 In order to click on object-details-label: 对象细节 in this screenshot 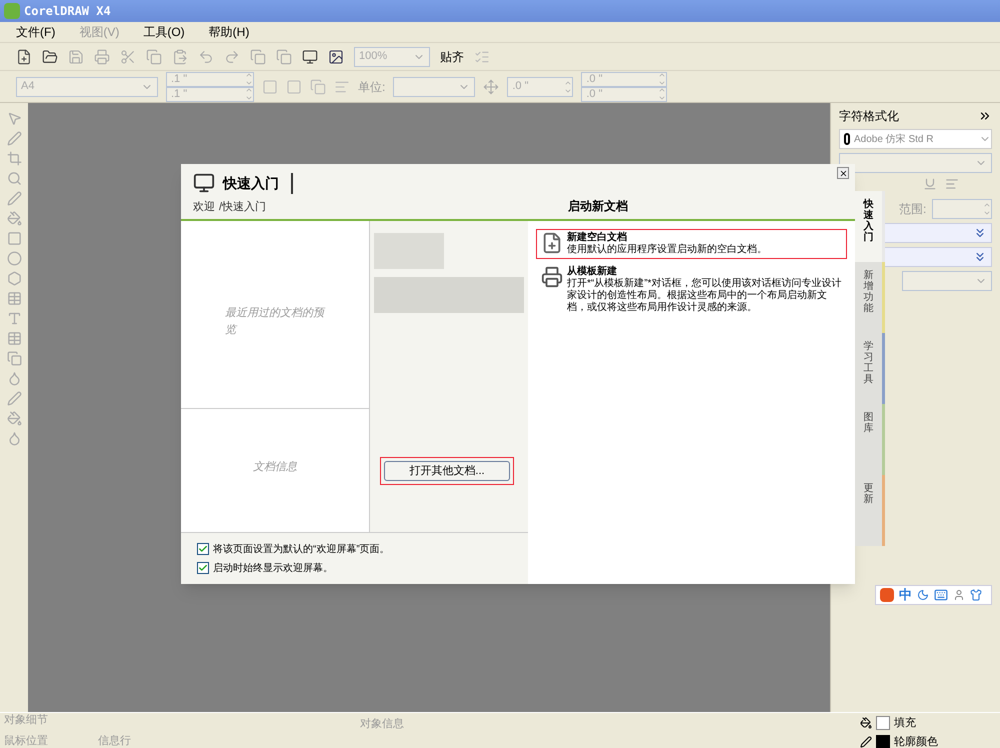, I will do `click(26, 720)`.